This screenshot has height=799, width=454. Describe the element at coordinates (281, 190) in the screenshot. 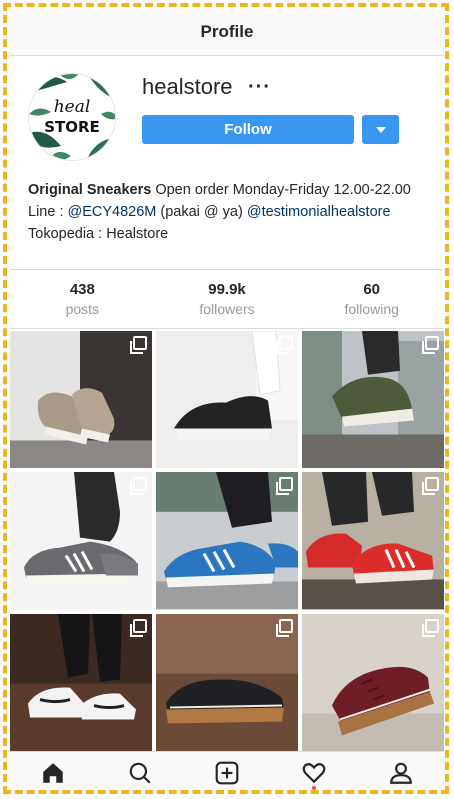

I see `bio-hours: Open order Monday-Friday 12.00-22.00` at that location.